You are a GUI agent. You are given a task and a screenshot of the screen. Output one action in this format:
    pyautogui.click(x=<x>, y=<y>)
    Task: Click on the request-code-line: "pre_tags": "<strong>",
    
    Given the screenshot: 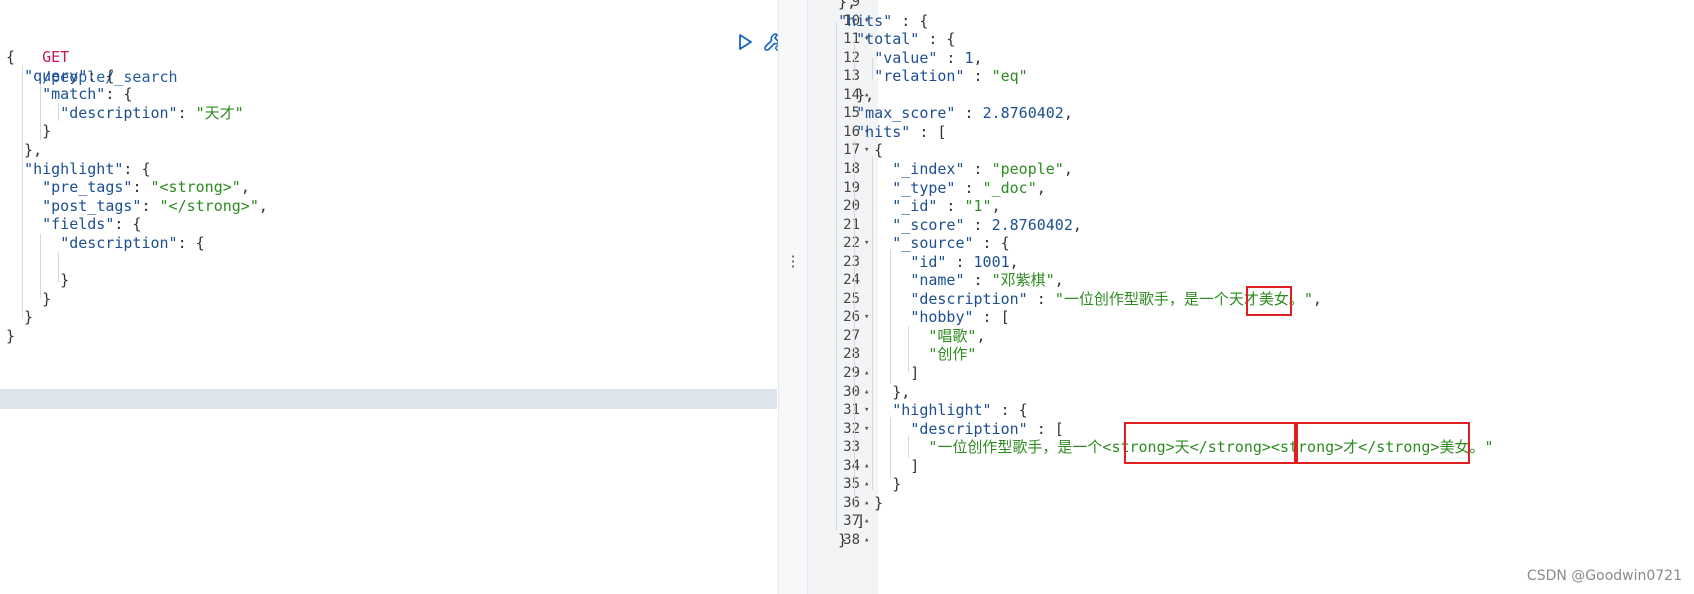 What is the action you would take?
    pyautogui.click(x=128, y=187)
    